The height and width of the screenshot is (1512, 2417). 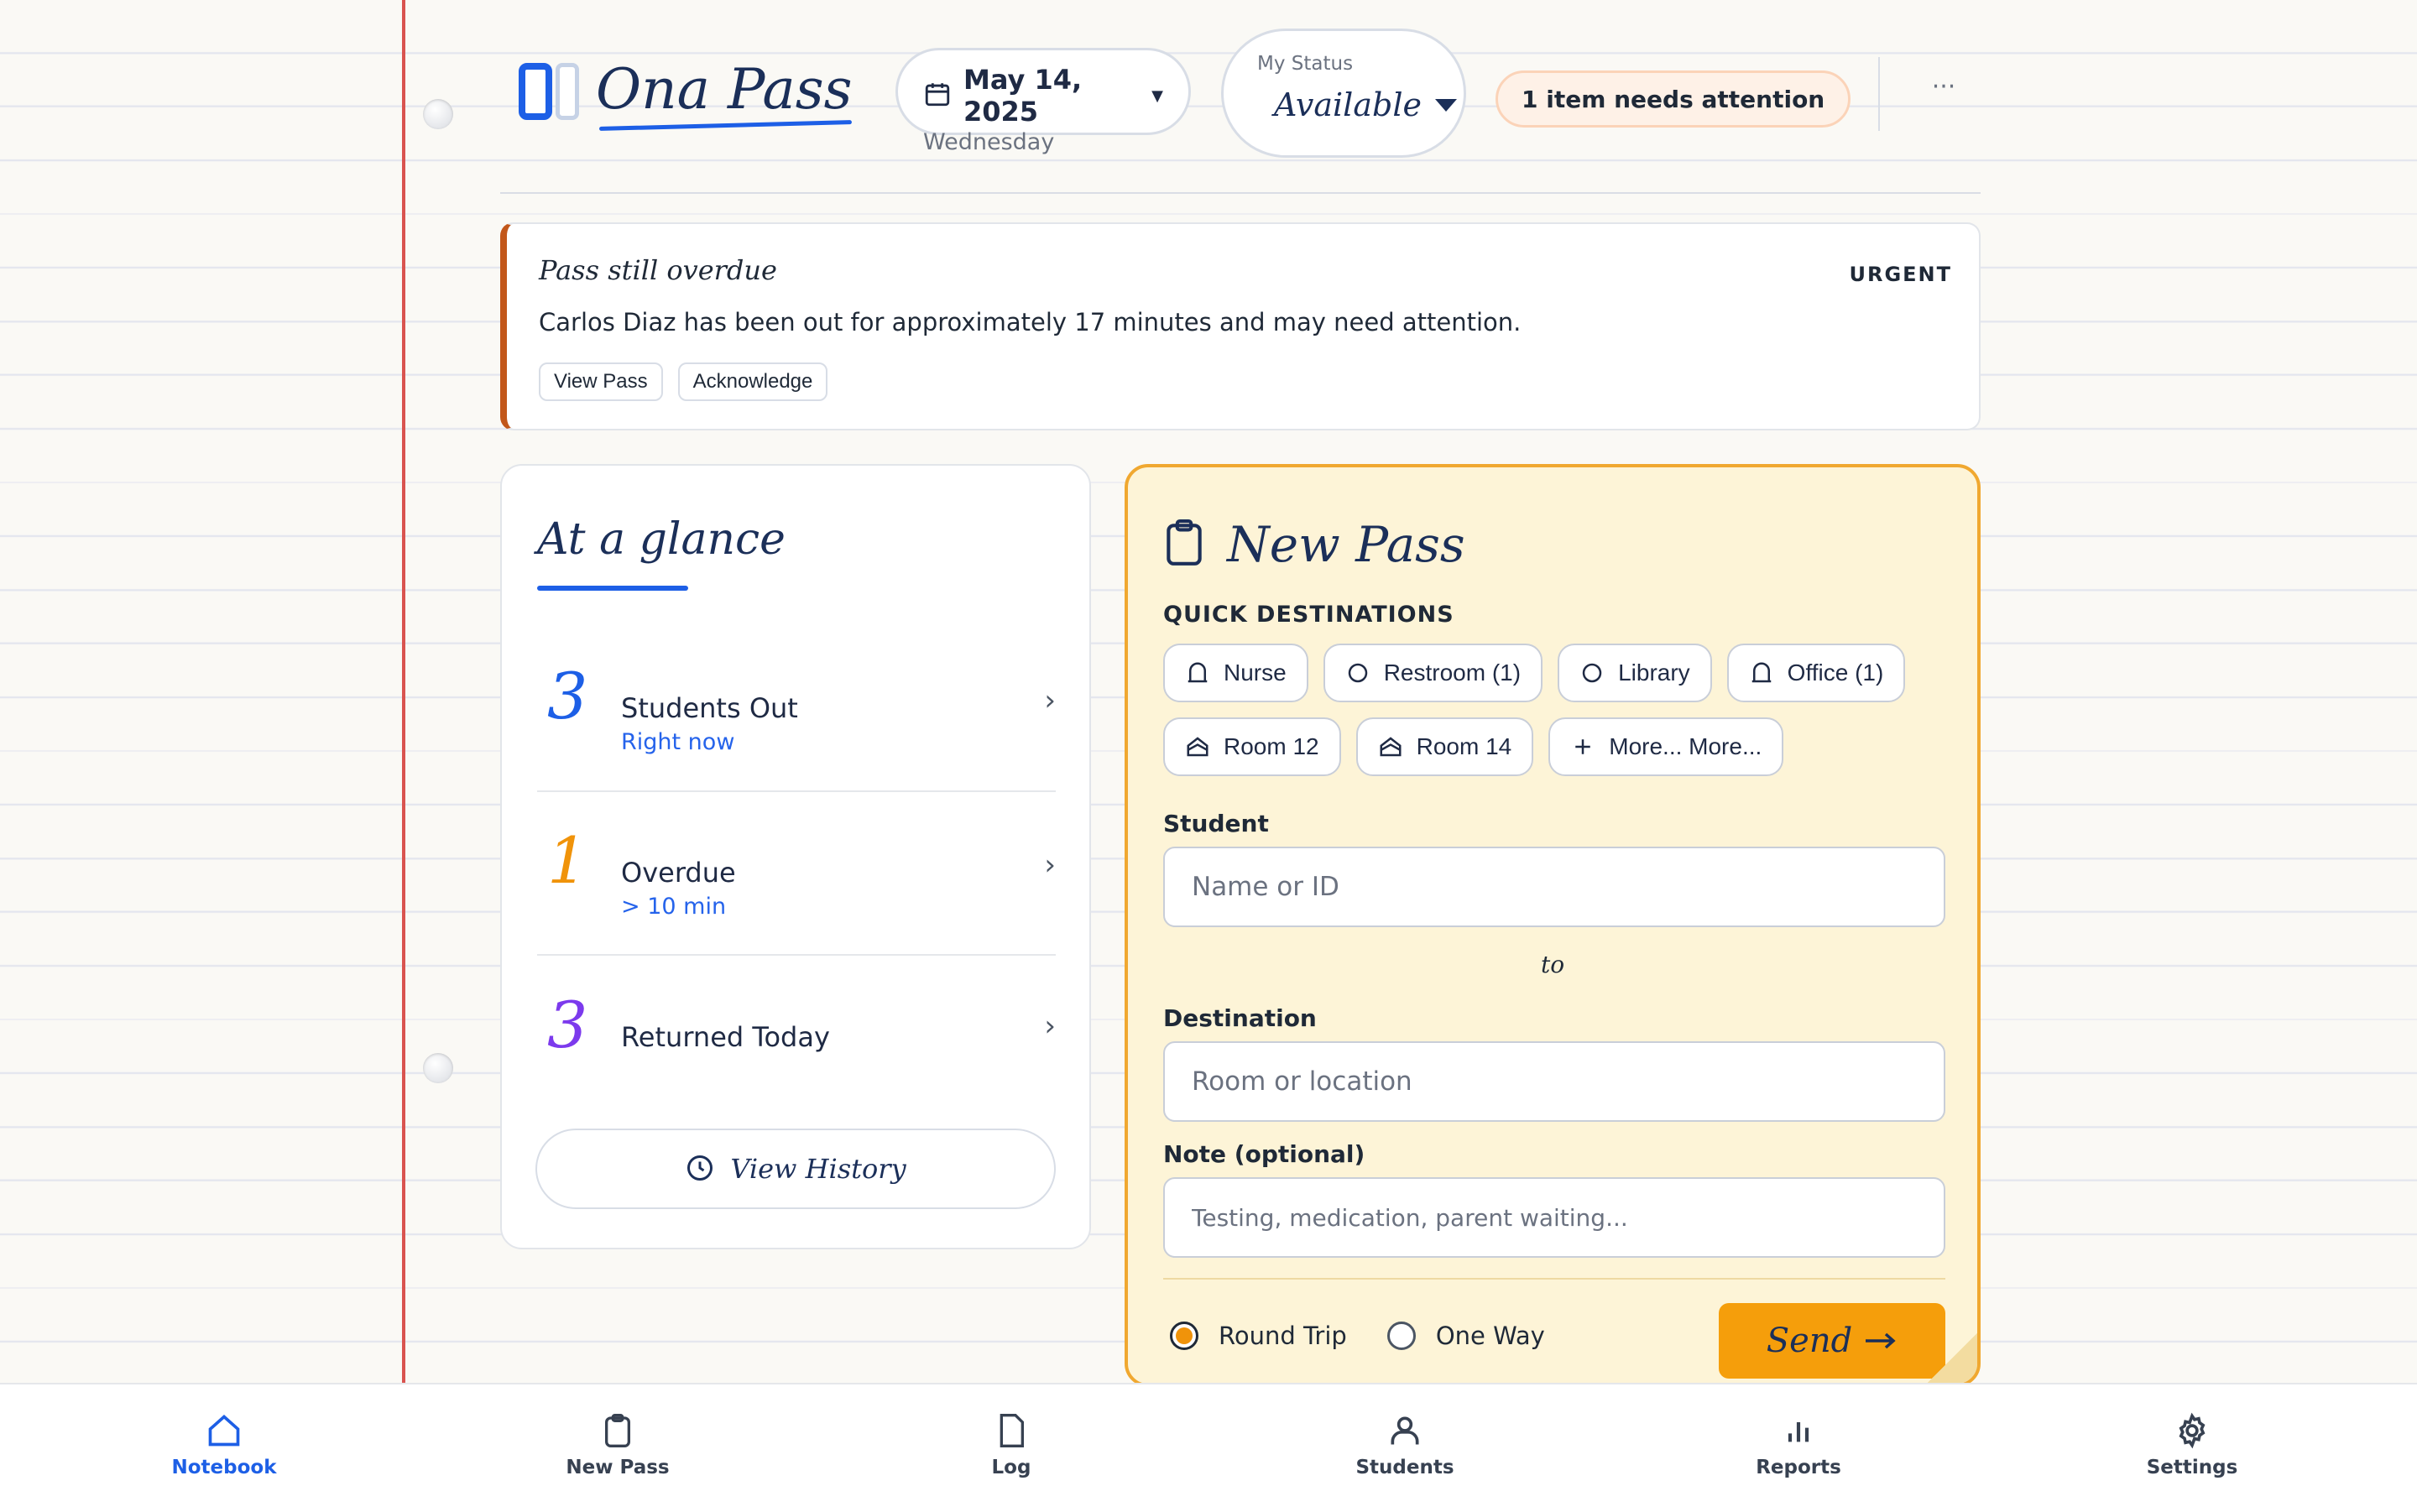 What do you see at coordinates (1011, 1467) in the screenshot?
I see `nav-label: Log` at bounding box center [1011, 1467].